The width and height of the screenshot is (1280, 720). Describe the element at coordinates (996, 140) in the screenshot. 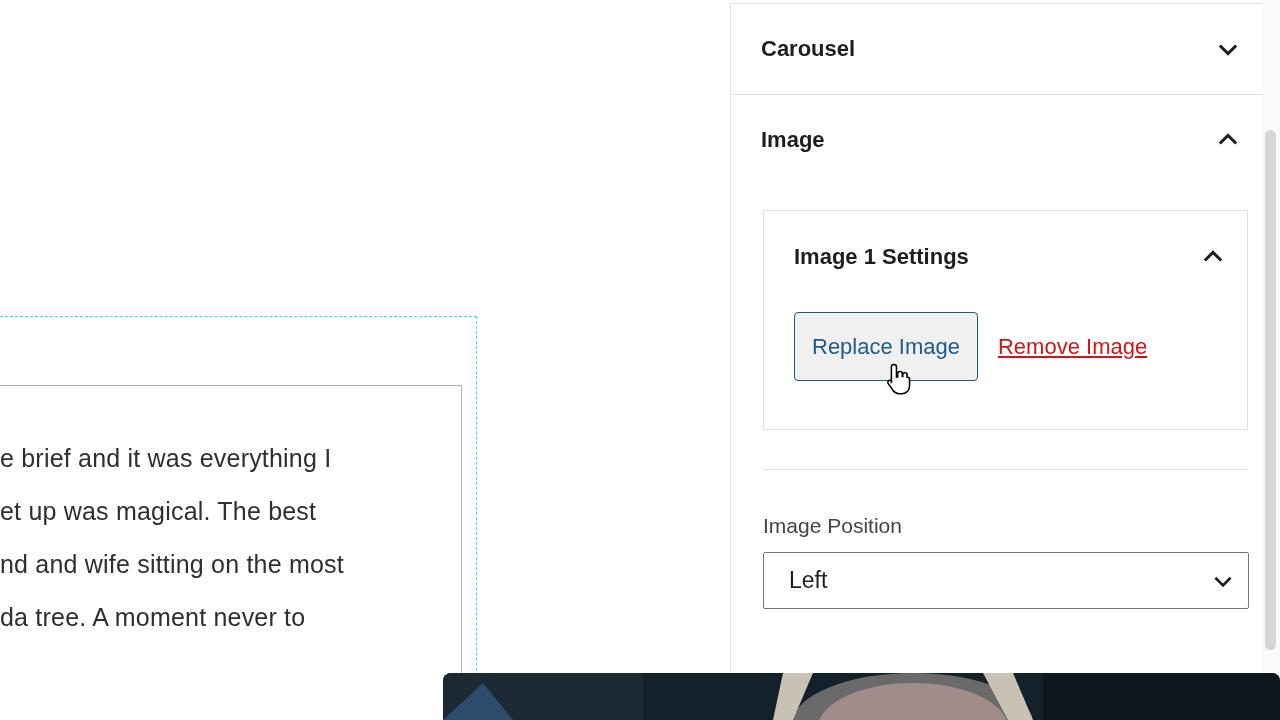

I see `panel-toggle: Image` at that location.